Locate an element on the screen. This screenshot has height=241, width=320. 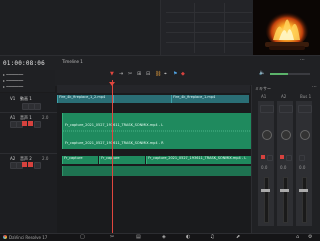
overwrite-icon: ⊟ is located at coordinates (148, 74).